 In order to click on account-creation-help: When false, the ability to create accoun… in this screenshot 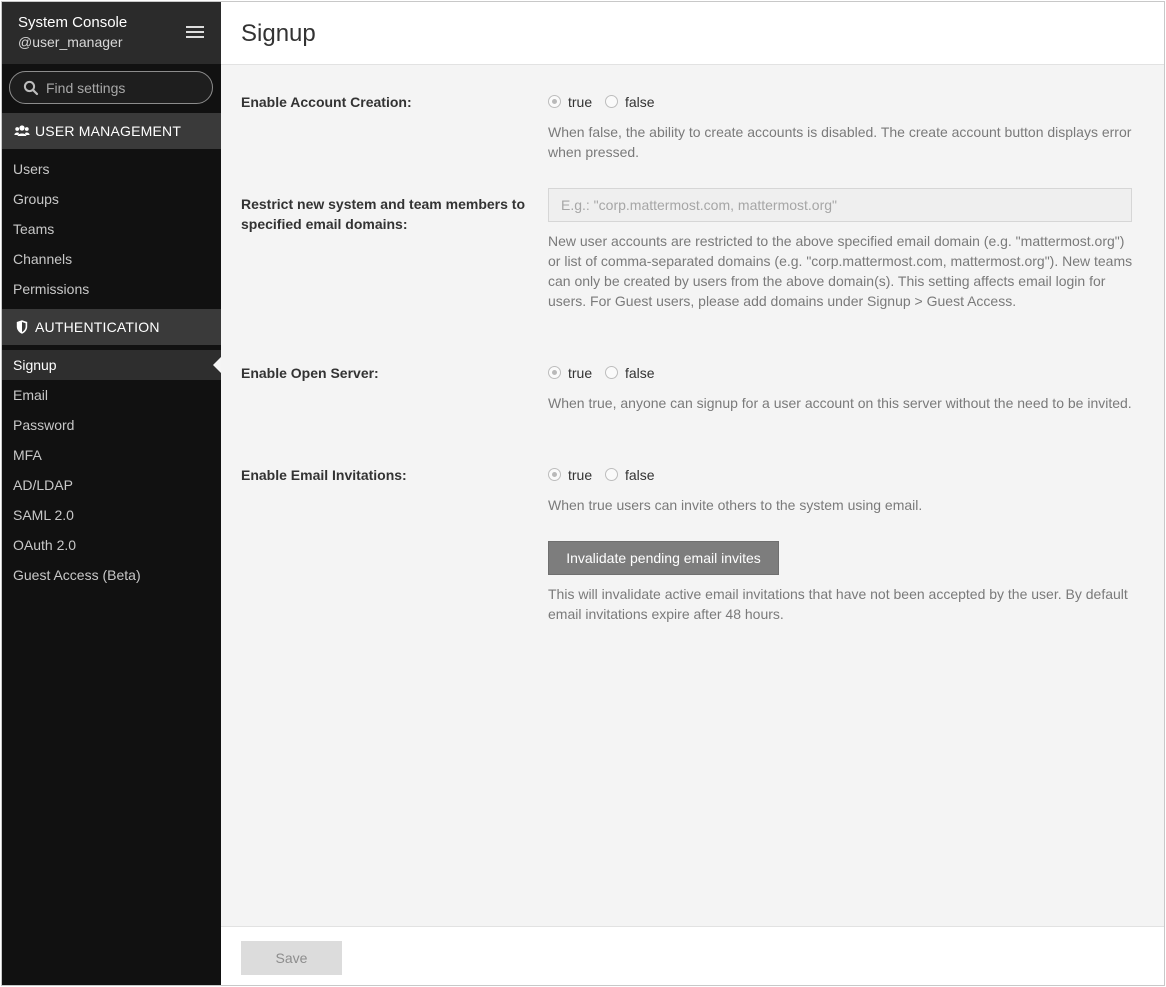, I will do `click(840, 142)`.